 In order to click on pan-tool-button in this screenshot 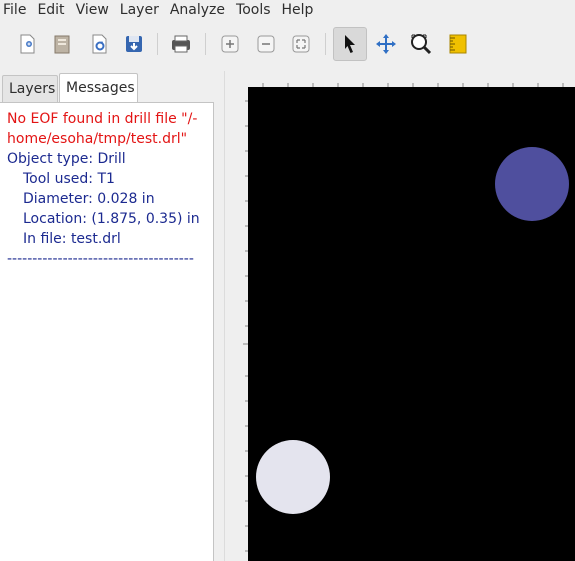, I will do `click(386, 44)`.